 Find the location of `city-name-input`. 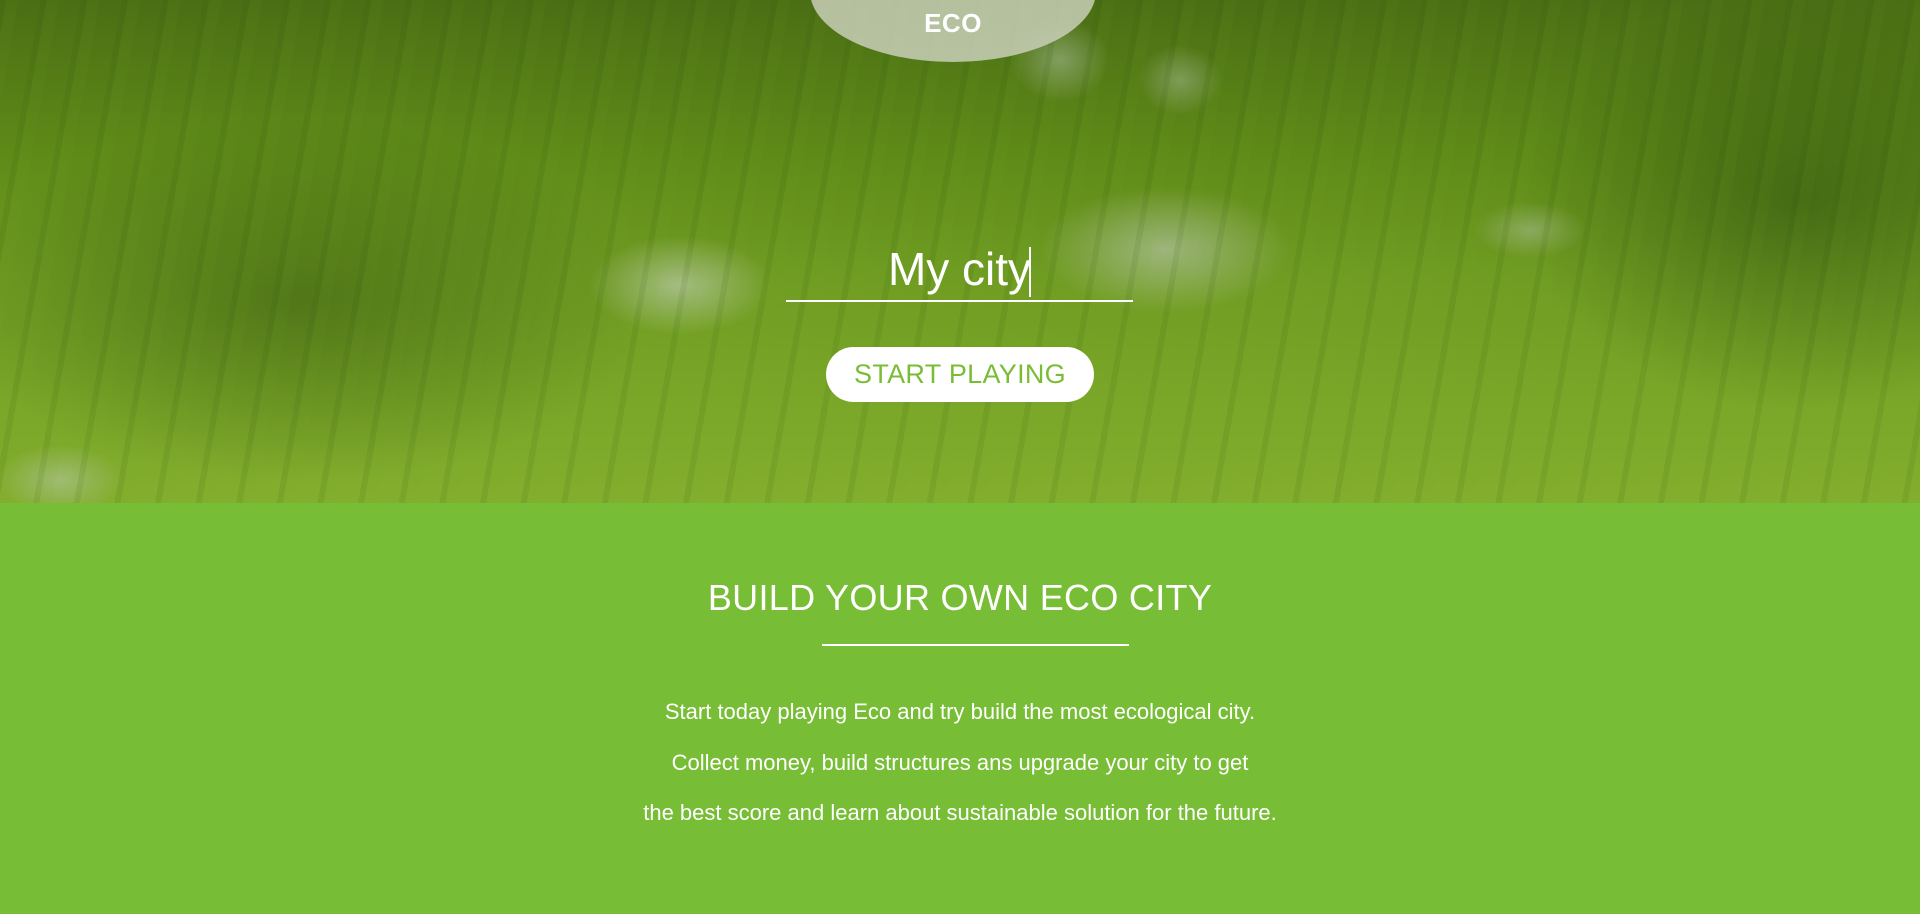

city-name-input is located at coordinates (959, 269).